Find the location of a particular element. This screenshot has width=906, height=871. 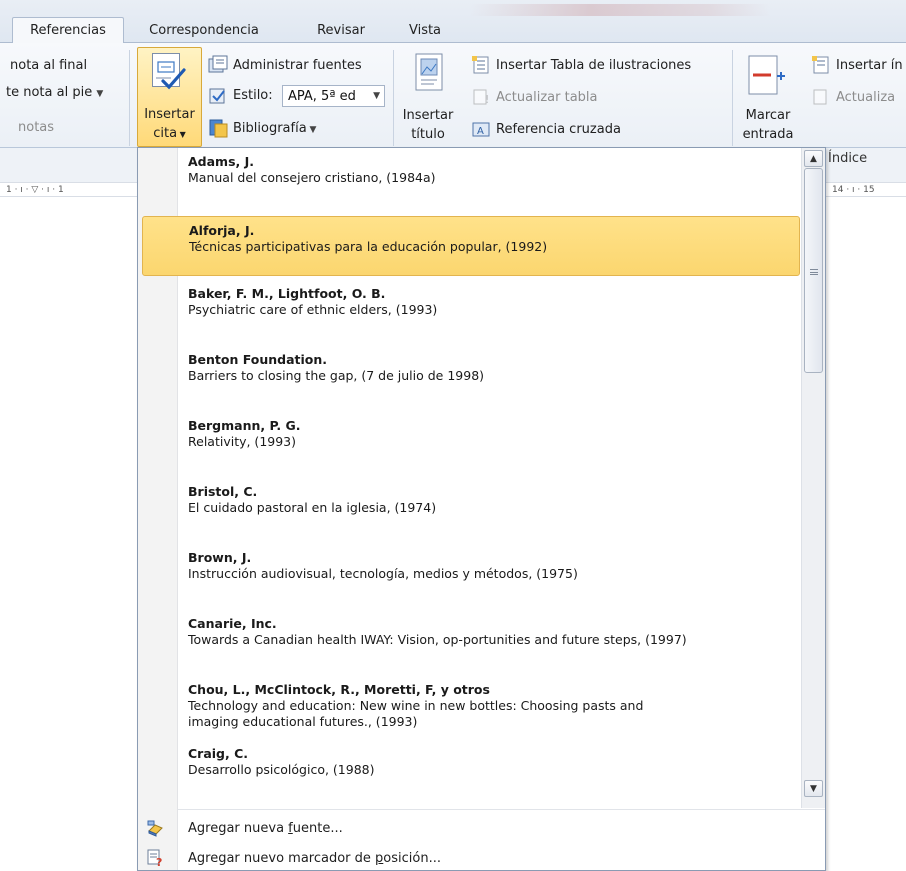

table-of-figures-icon is located at coordinates (482, 65).